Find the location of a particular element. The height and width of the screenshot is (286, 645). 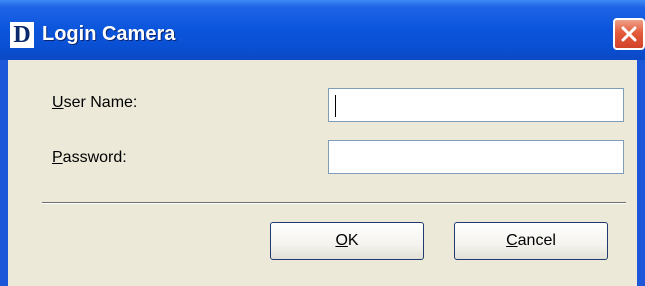

close-icon is located at coordinates (629, 34).